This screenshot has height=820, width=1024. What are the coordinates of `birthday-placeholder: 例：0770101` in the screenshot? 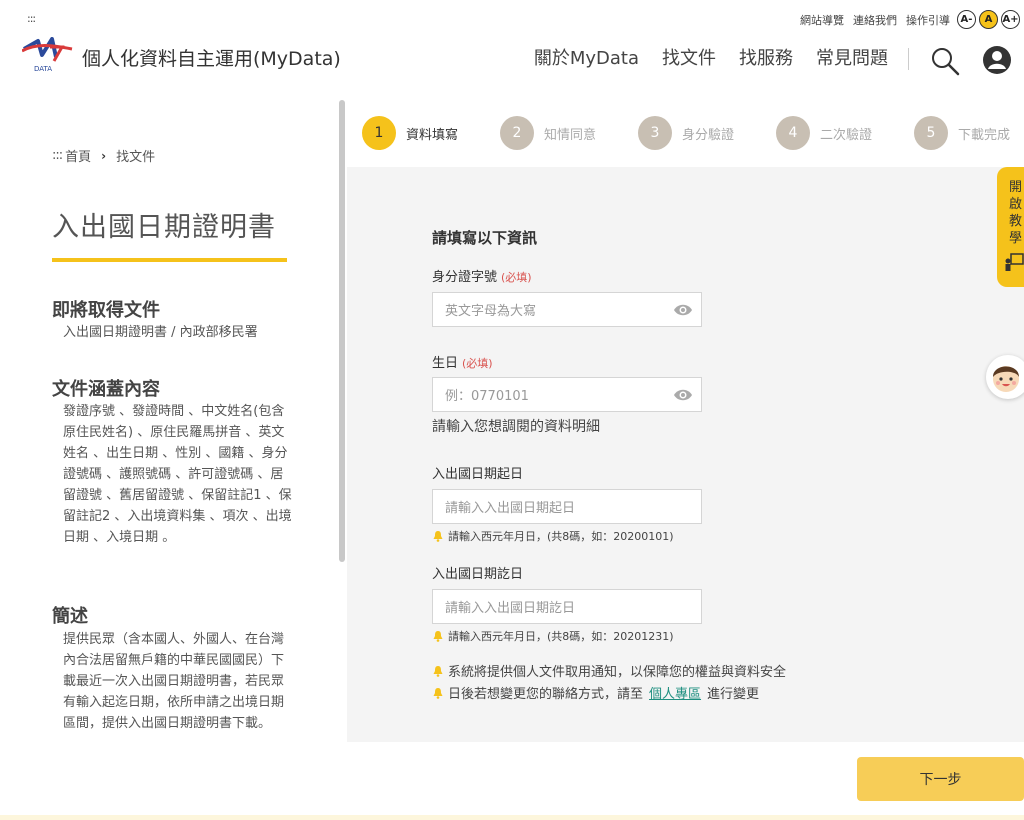 It's located at (487, 396).